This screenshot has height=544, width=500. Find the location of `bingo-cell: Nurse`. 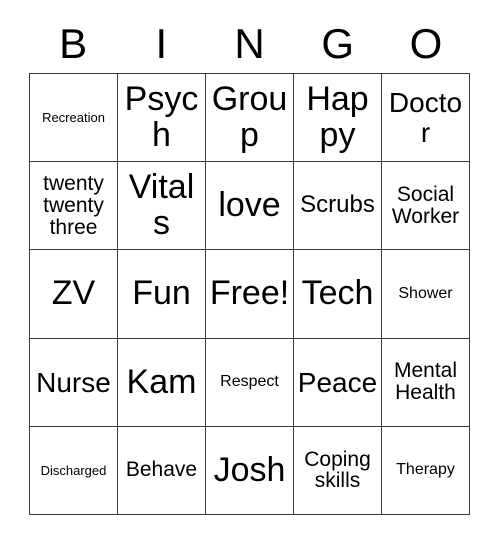

bingo-cell: Nurse is located at coordinates (74, 382).